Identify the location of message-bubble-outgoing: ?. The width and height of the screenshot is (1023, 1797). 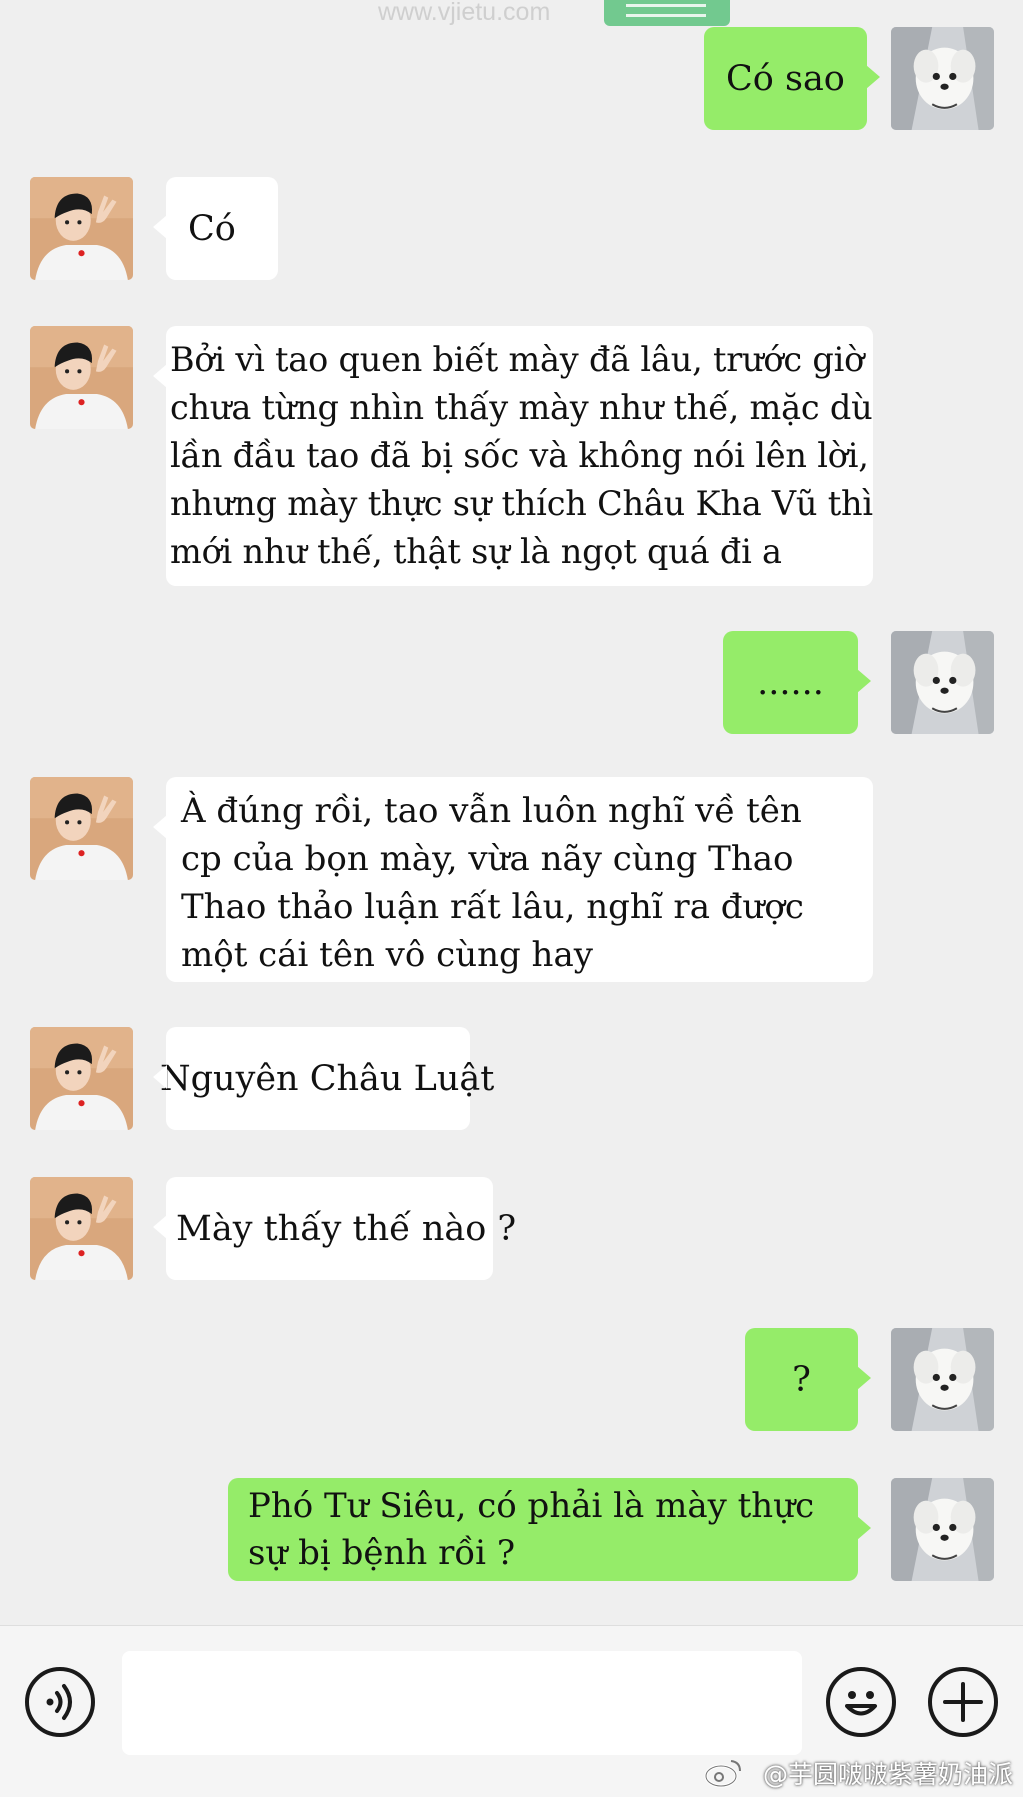
(808, 1379).